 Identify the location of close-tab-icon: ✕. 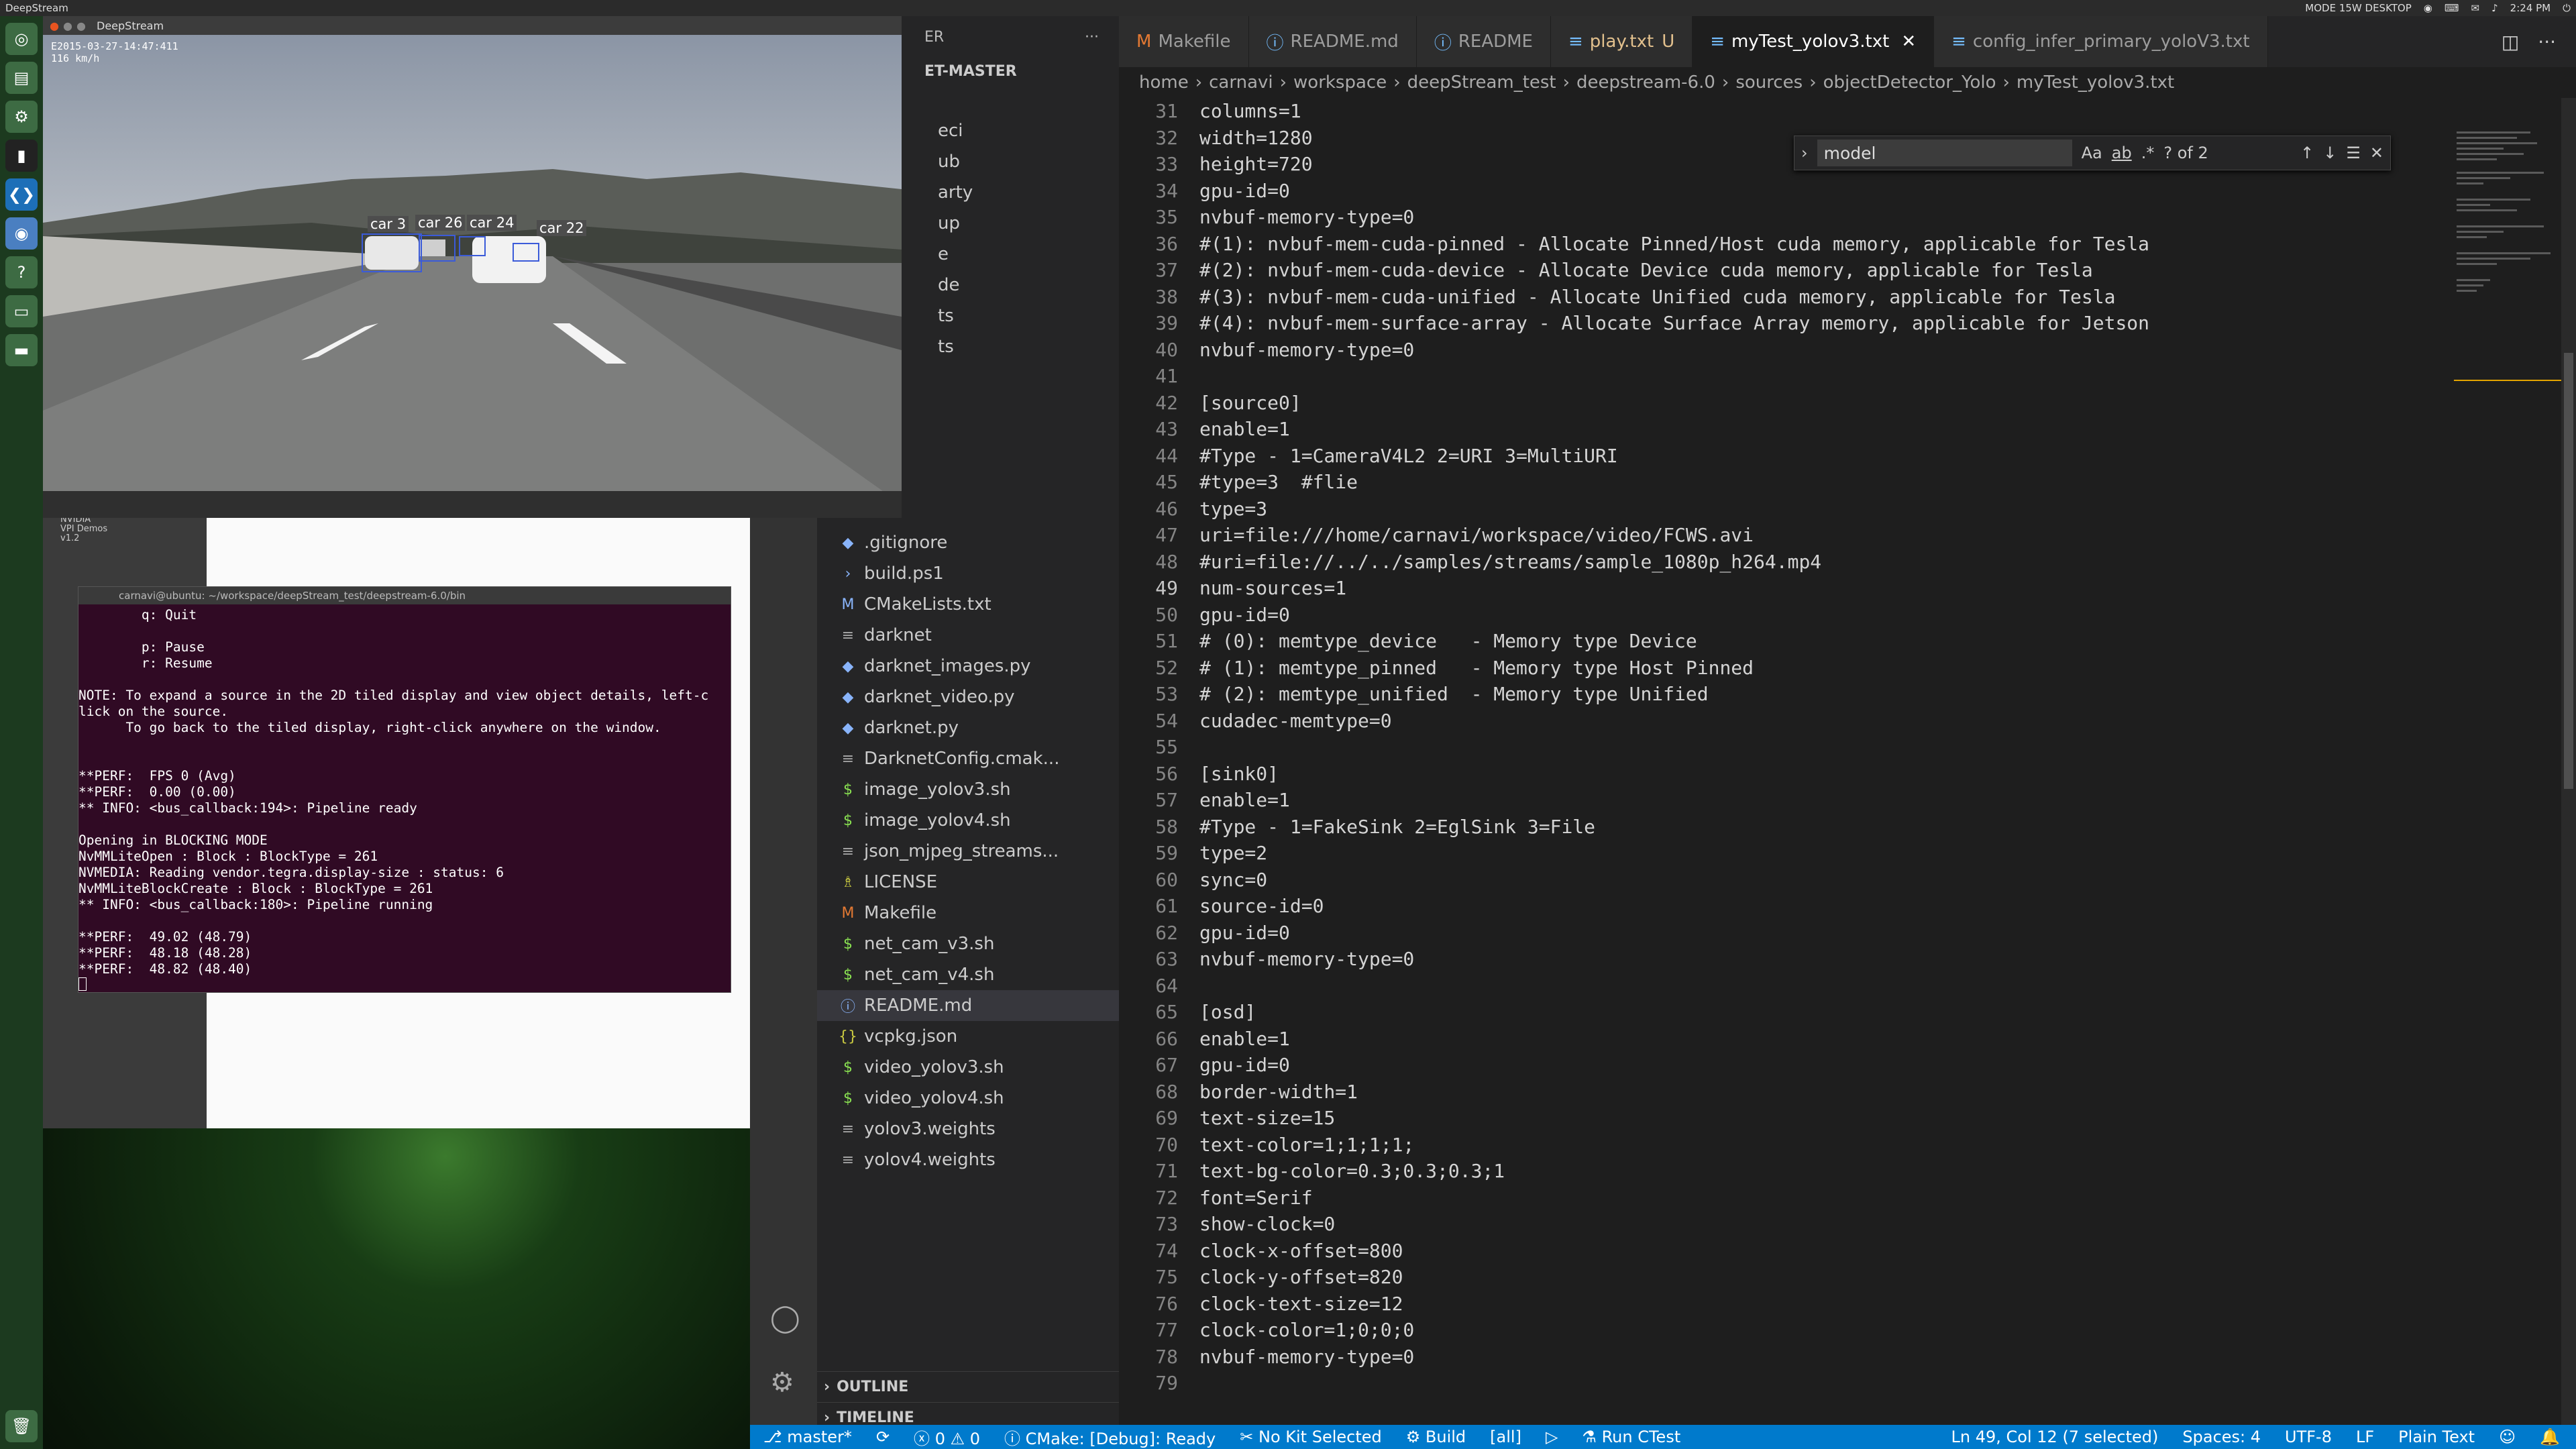
(1908, 42).